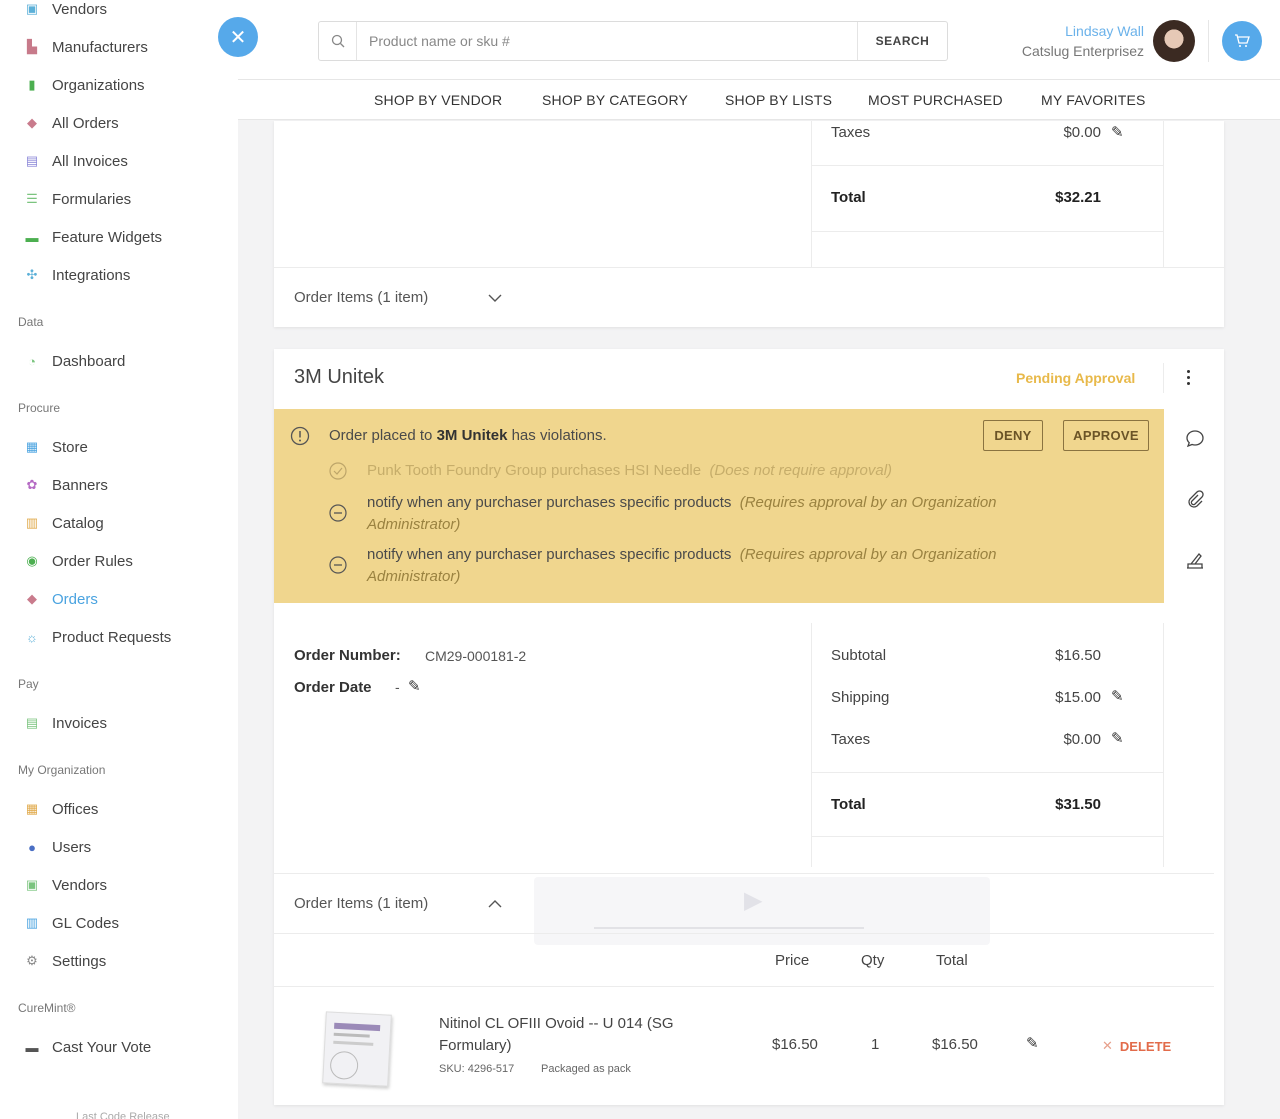  I want to click on sidebar-item-label: Catalog, so click(78, 523).